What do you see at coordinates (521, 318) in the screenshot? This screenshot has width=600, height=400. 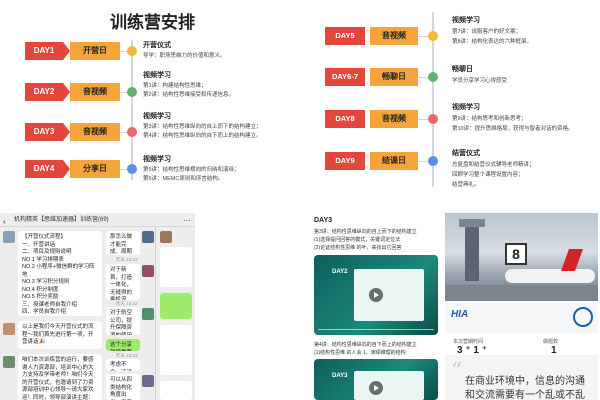 I see `brand-strip: HIA` at bounding box center [521, 318].